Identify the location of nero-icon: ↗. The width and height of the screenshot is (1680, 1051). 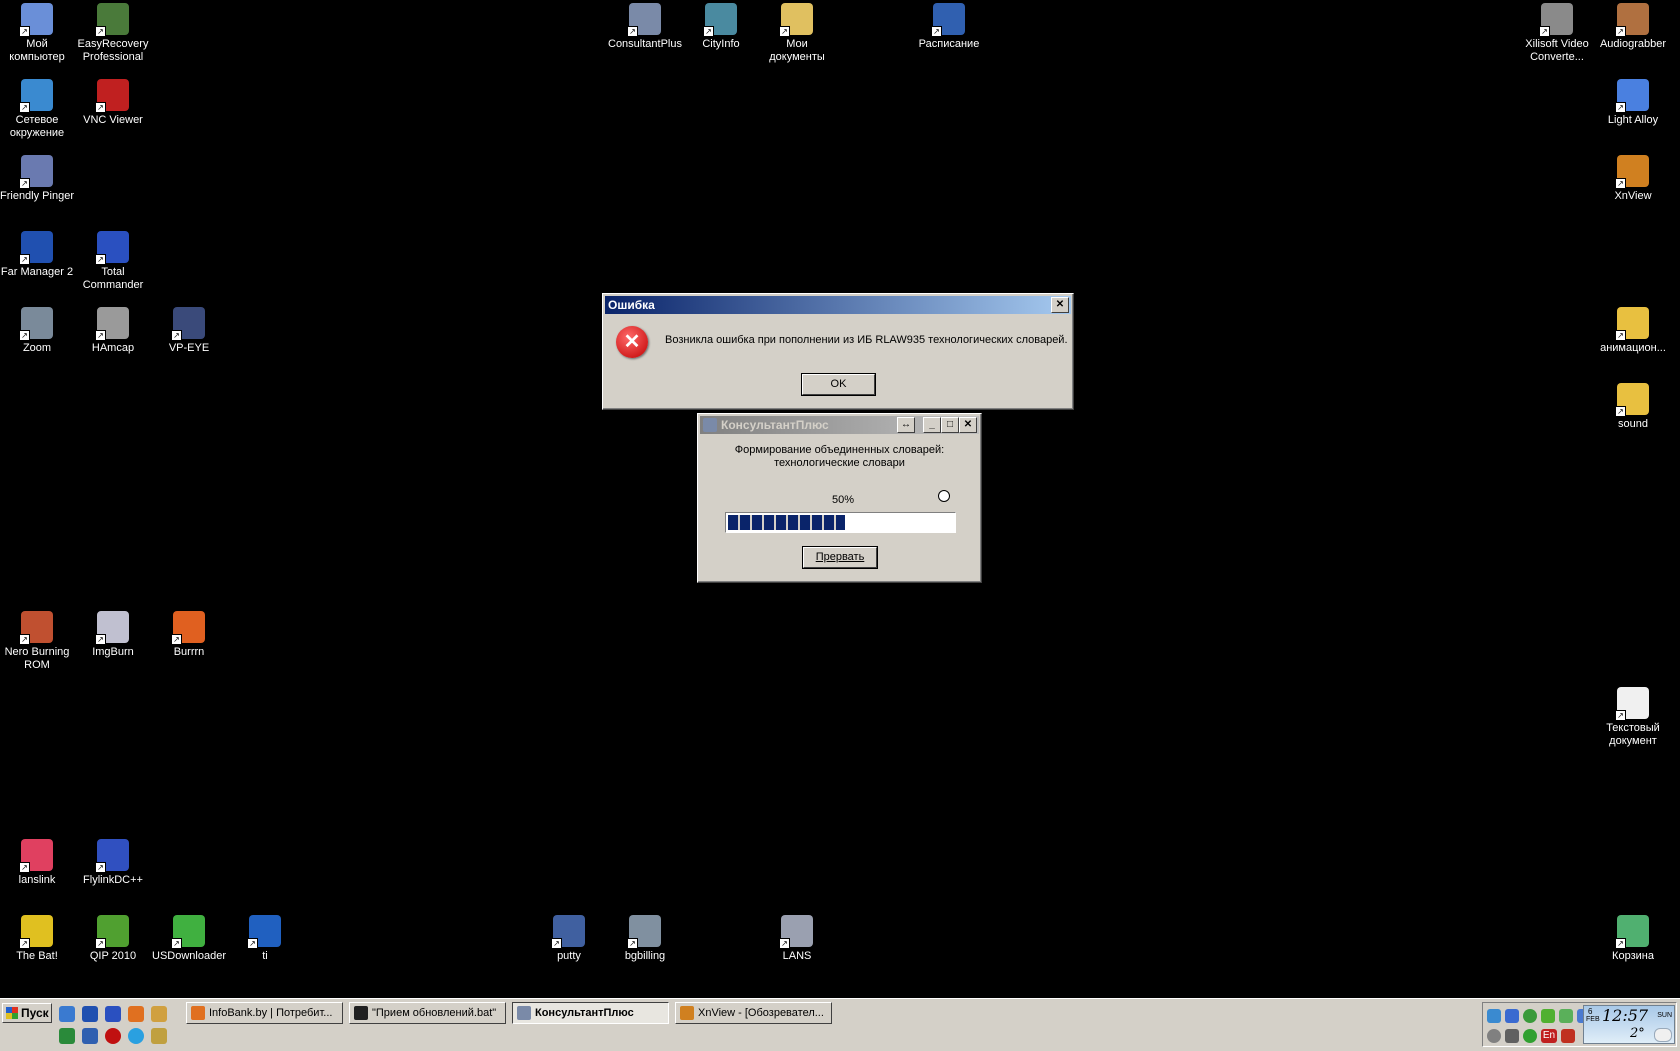
(36, 628).